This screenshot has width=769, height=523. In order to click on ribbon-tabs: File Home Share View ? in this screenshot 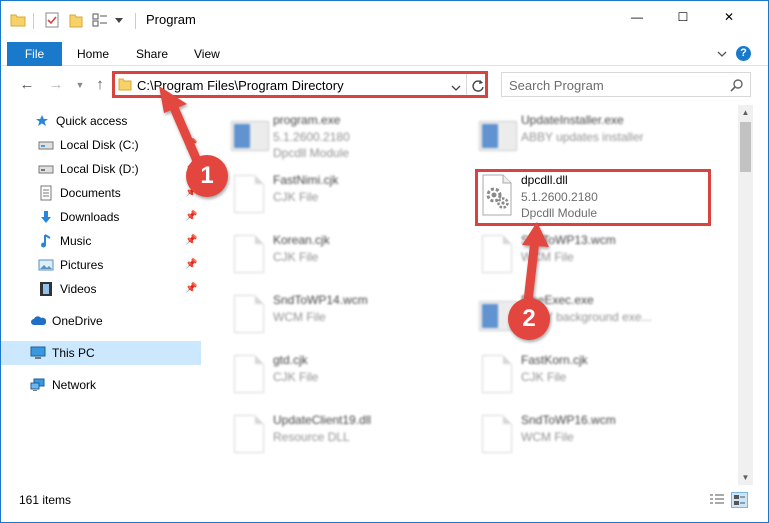, I will do `click(384, 54)`.